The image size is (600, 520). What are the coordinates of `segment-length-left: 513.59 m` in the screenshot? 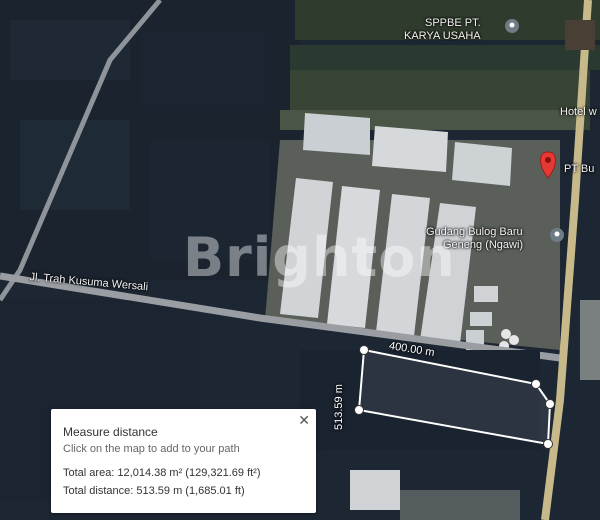 It's located at (339, 407).